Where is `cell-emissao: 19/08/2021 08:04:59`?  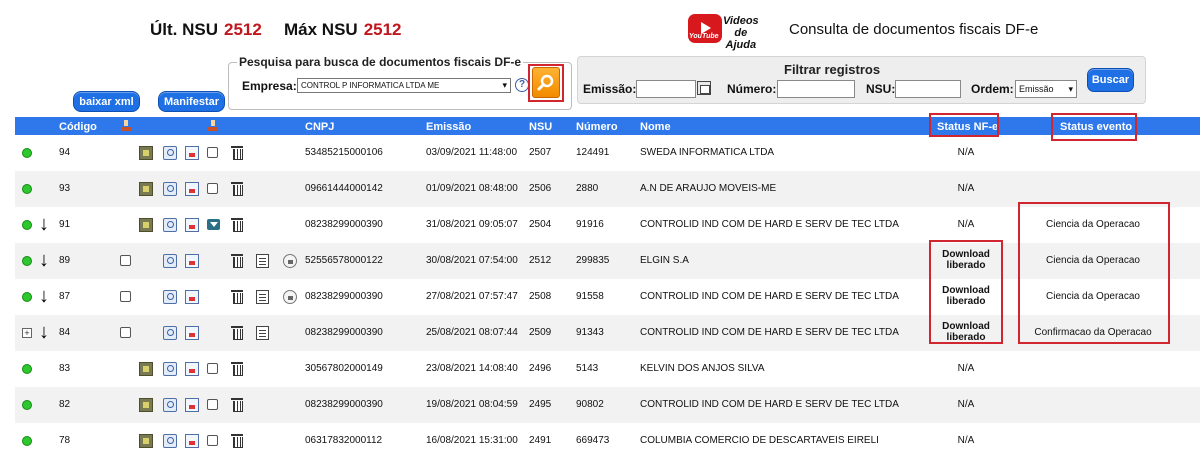 cell-emissao: 19/08/2021 08:04:59 is located at coordinates (472, 404).